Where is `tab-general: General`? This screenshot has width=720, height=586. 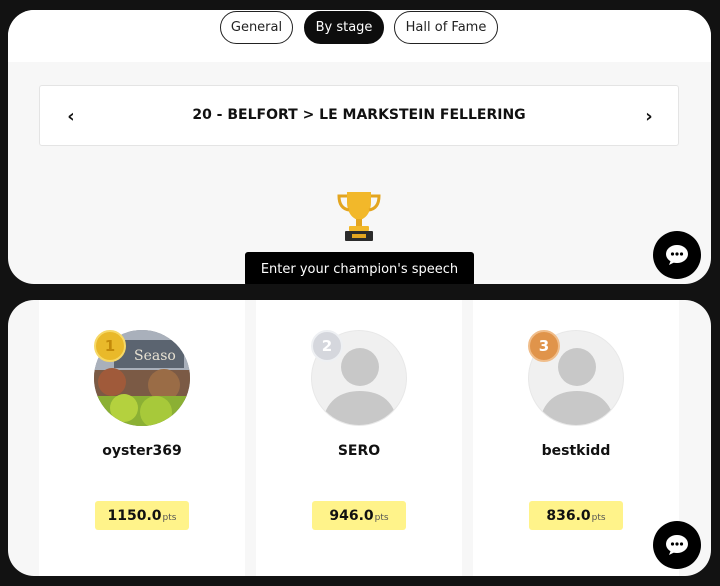
tab-general: General is located at coordinates (256, 27).